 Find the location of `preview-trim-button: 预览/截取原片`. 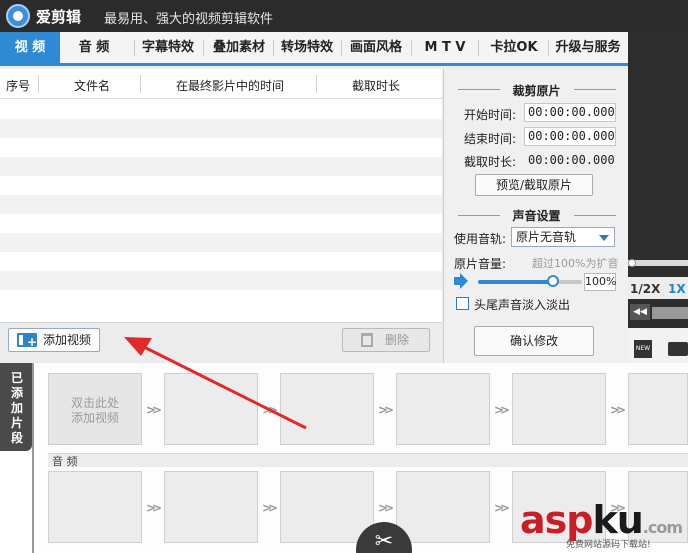

preview-trim-button: 预览/截取原片 is located at coordinates (534, 185).